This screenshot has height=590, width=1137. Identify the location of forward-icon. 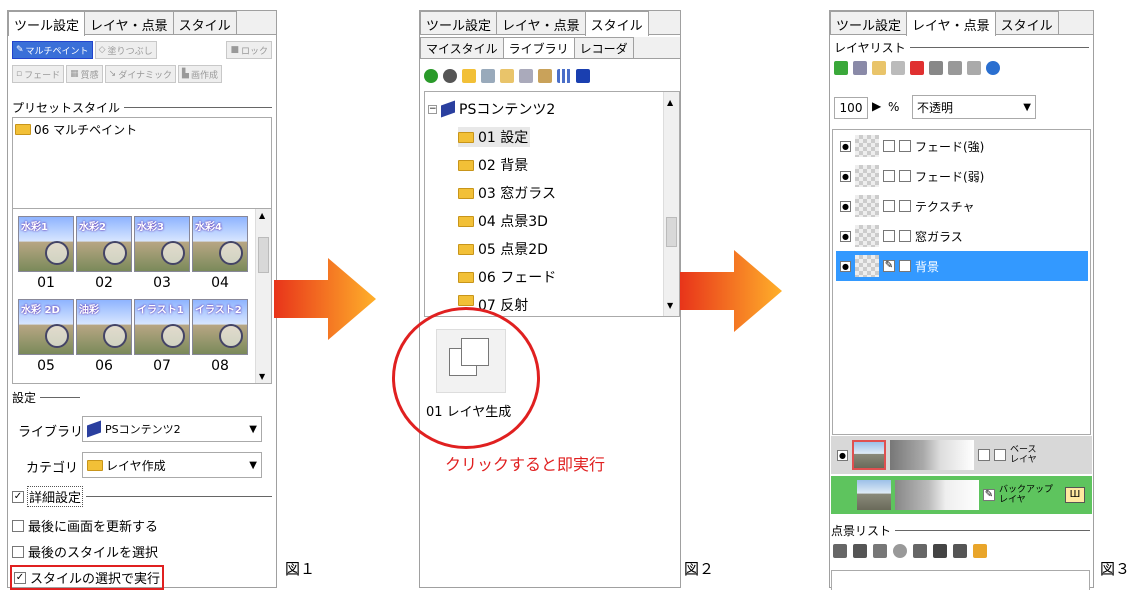
(450, 76).